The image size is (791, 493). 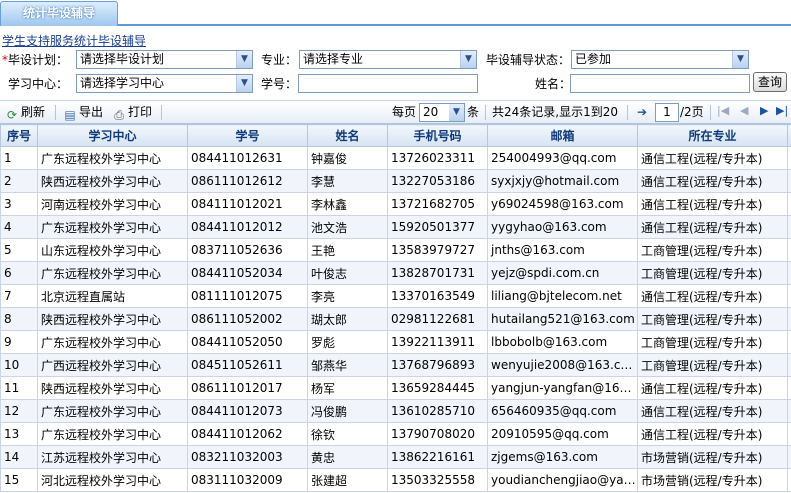 What do you see at coordinates (437, 319) in the screenshot?
I see `cell-phone: 02981122681` at bounding box center [437, 319].